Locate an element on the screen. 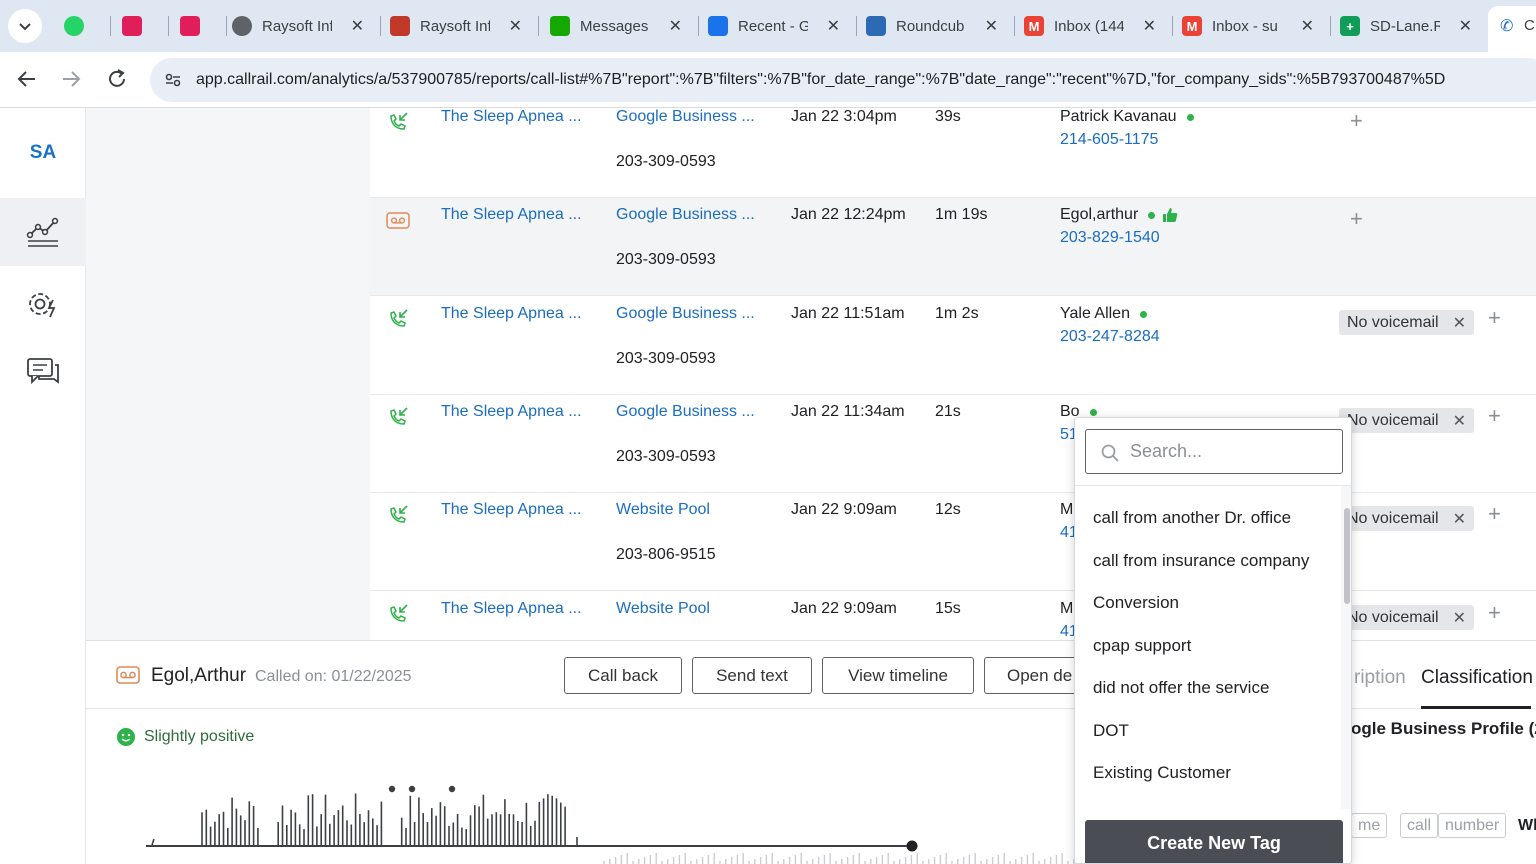  tracking-number: 203-309-0593 is located at coordinates (666, 259).